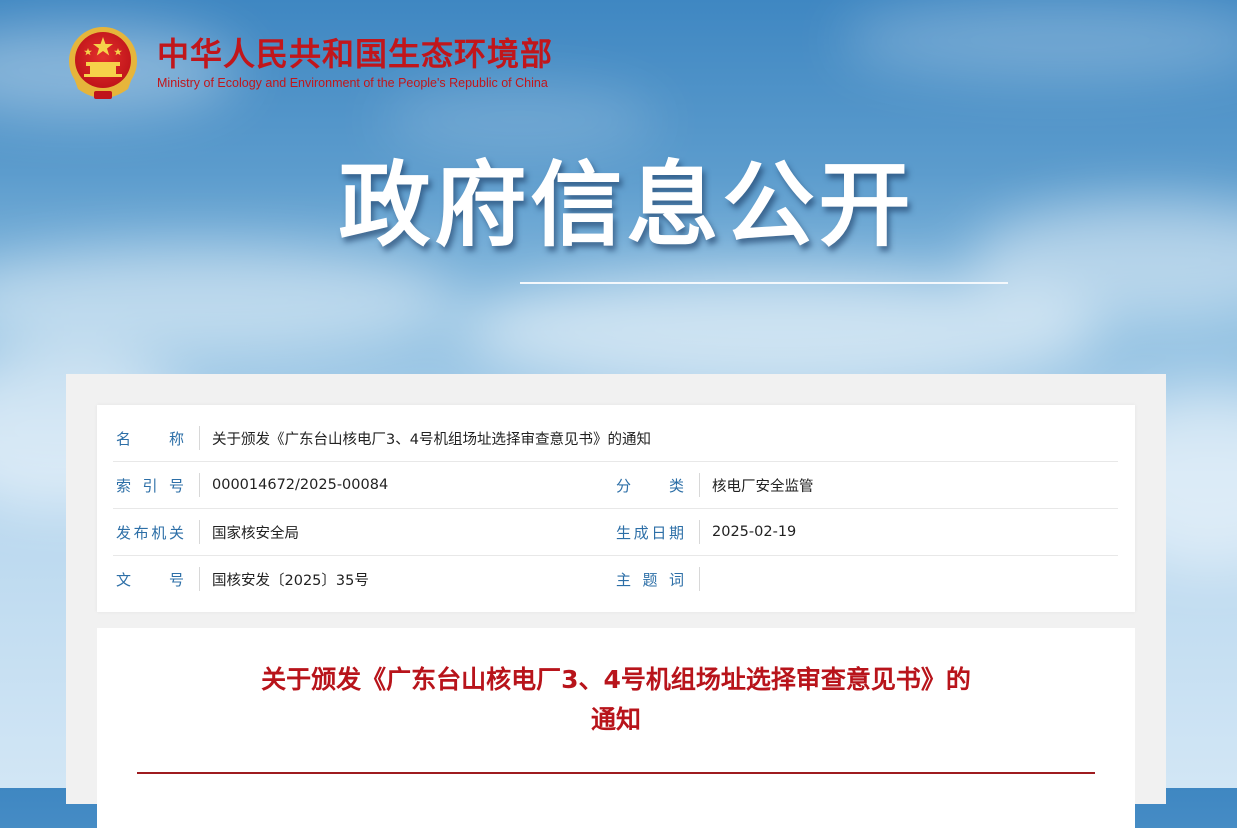  I want to click on docno-label: 文号, so click(150, 579).